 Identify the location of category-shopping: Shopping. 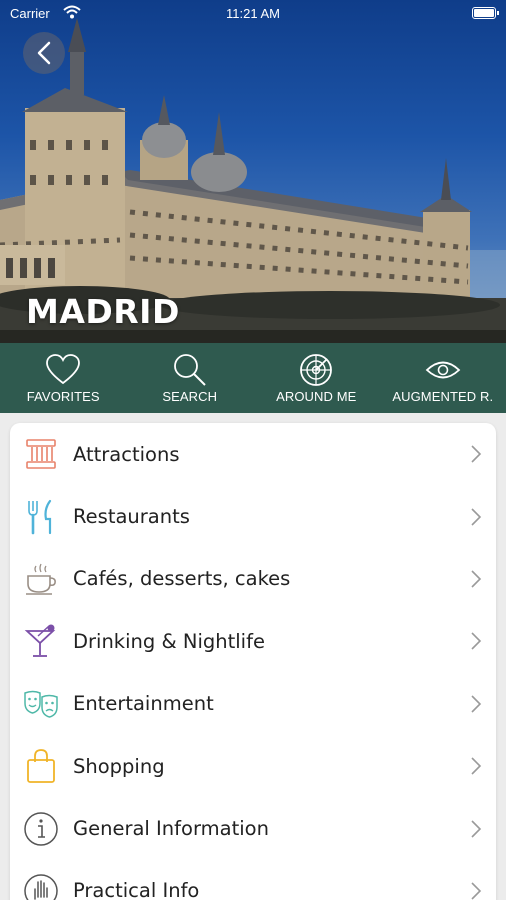
(253, 766).